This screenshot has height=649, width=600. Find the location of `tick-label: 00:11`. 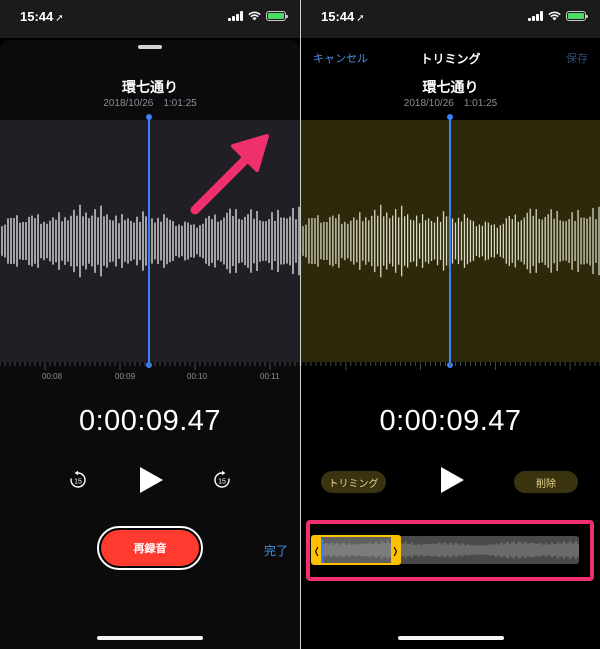

tick-label: 00:11 is located at coordinates (270, 376).